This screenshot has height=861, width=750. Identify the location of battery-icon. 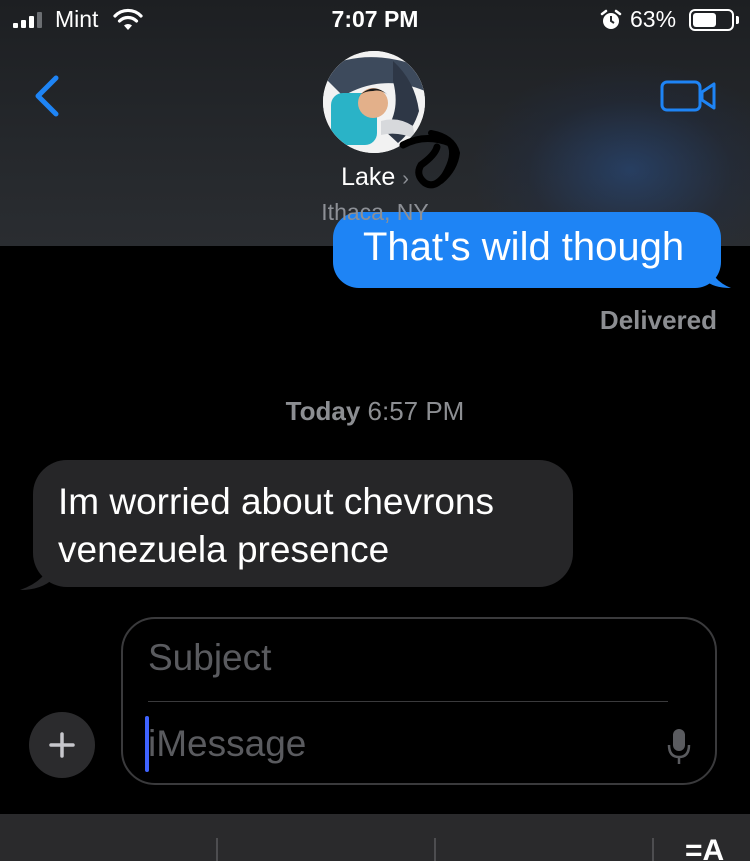
(711, 20).